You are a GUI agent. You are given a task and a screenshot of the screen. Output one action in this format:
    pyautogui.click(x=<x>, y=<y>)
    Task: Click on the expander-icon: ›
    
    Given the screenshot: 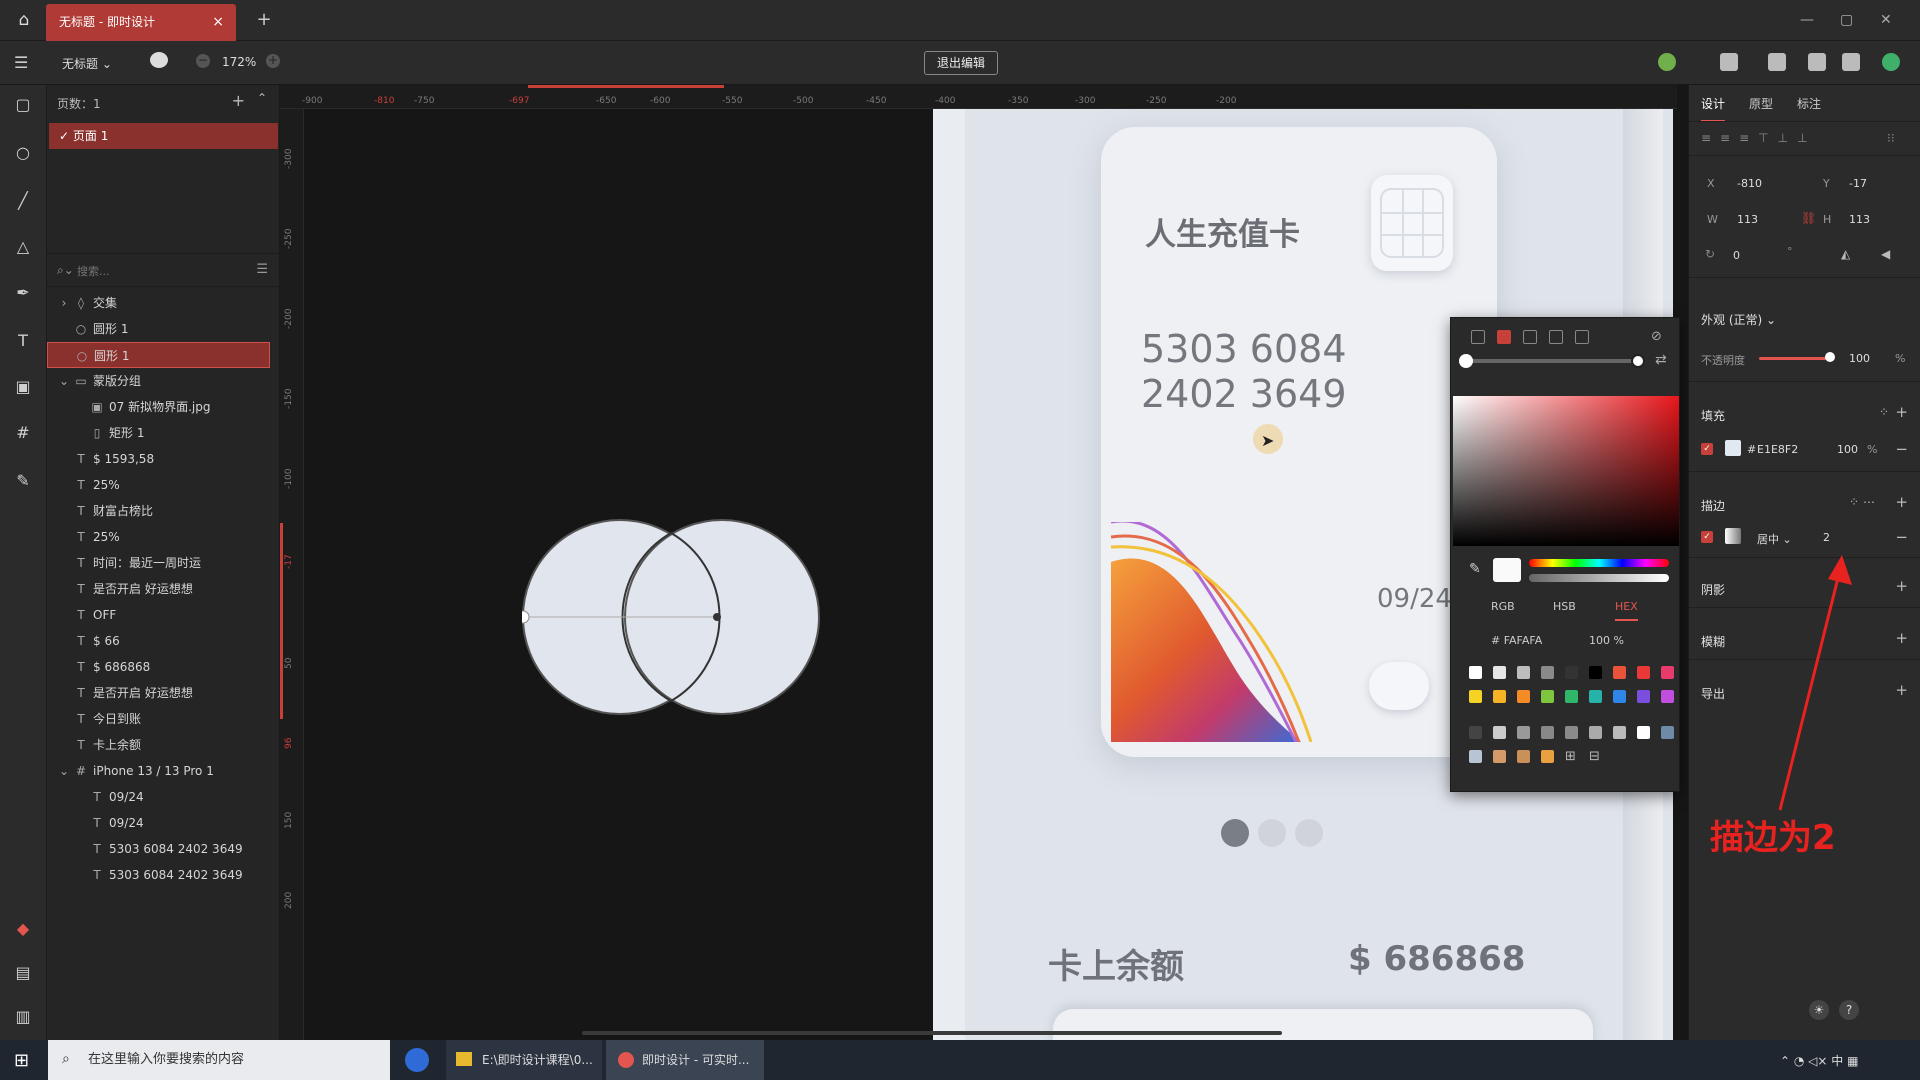 What is the action you would take?
    pyautogui.click(x=64, y=303)
    